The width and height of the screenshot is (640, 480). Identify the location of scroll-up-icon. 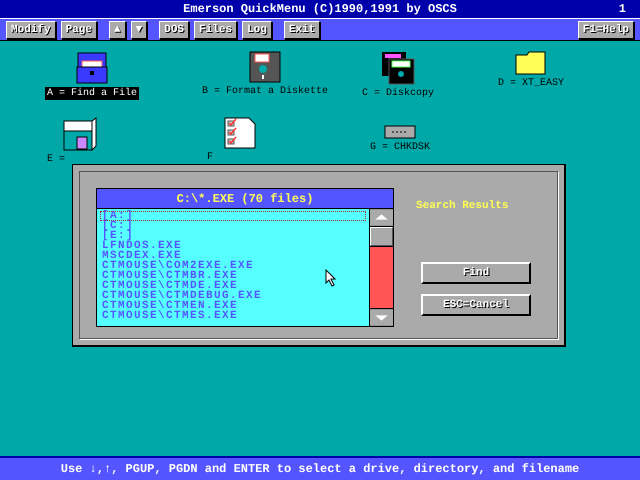
(381, 217).